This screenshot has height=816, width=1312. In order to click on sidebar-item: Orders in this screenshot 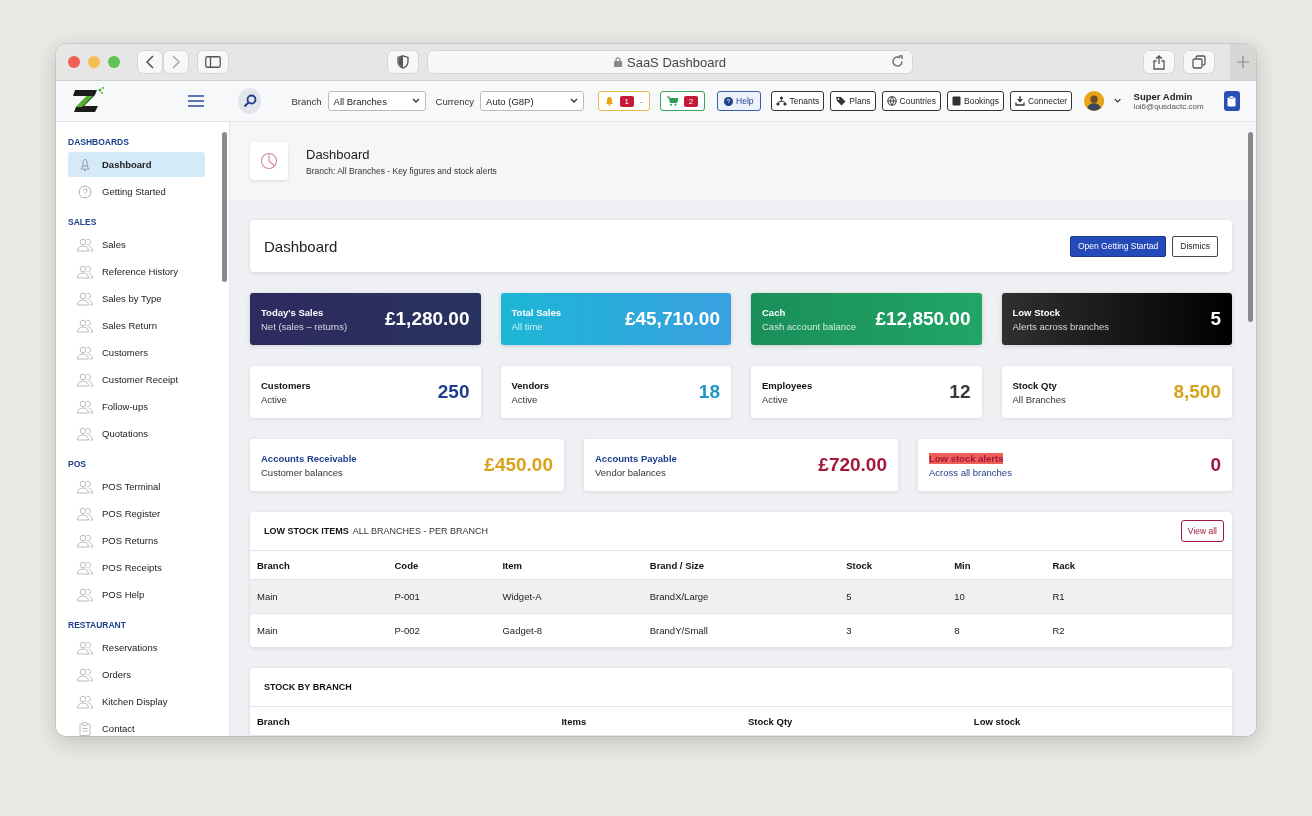, I will do `click(136, 674)`.